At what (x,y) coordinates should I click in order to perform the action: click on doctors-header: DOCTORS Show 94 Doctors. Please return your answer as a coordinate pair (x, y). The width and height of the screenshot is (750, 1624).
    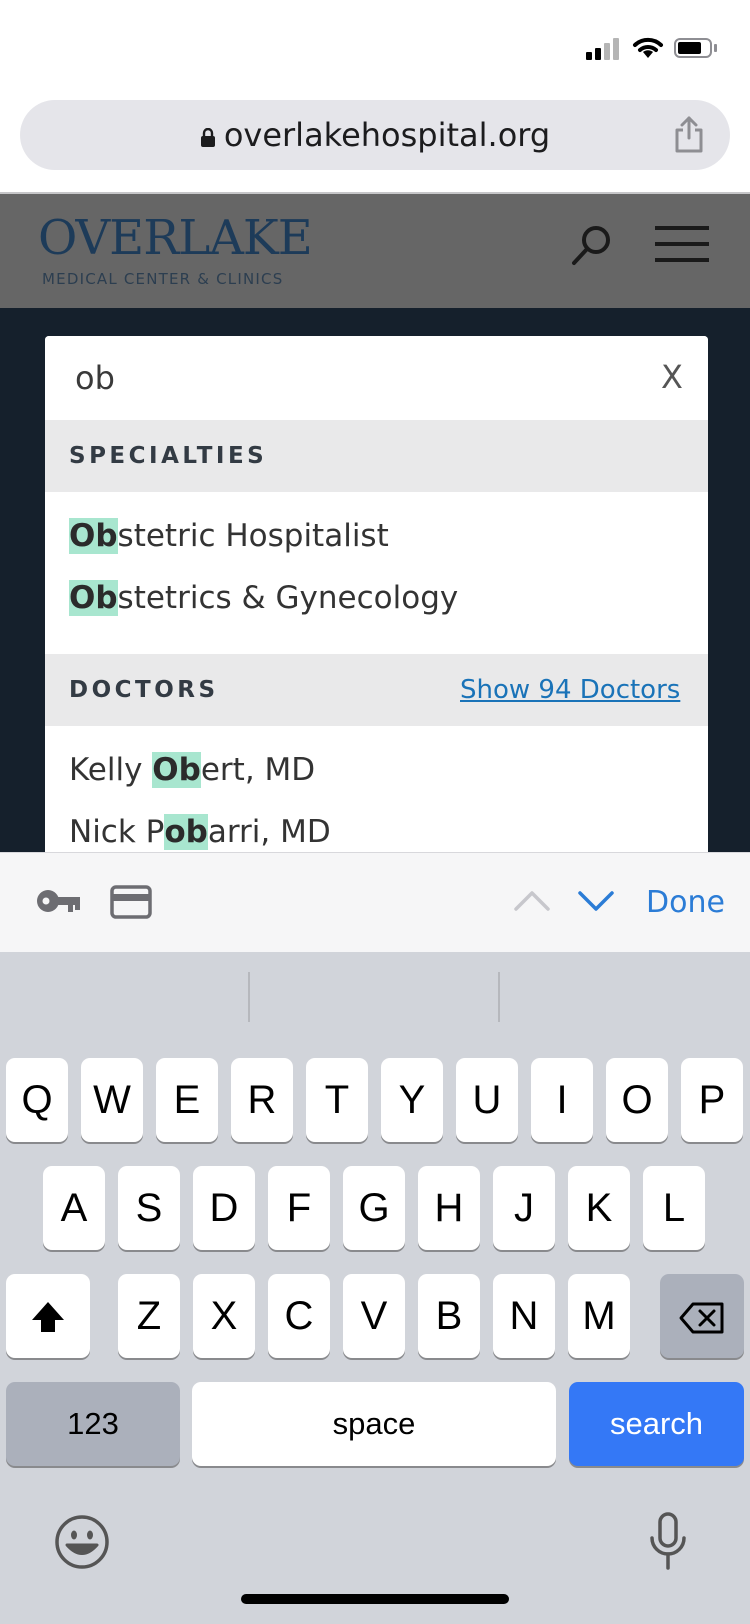
    Looking at the image, I should click on (376, 690).